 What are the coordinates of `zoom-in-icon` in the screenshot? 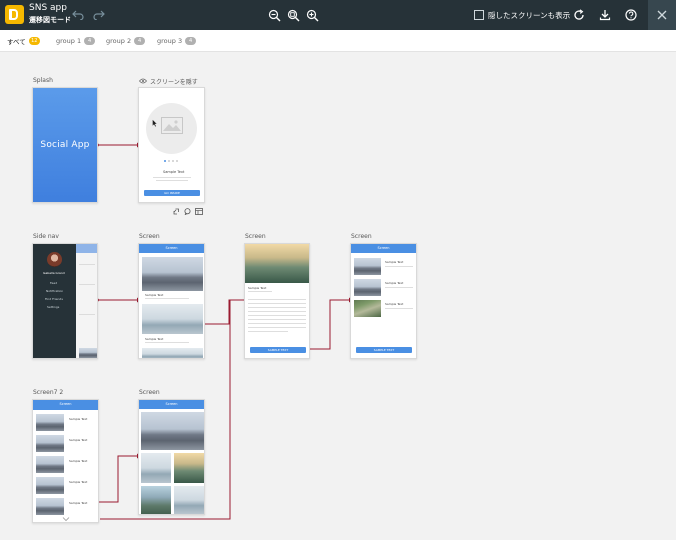 It's located at (312, 15).